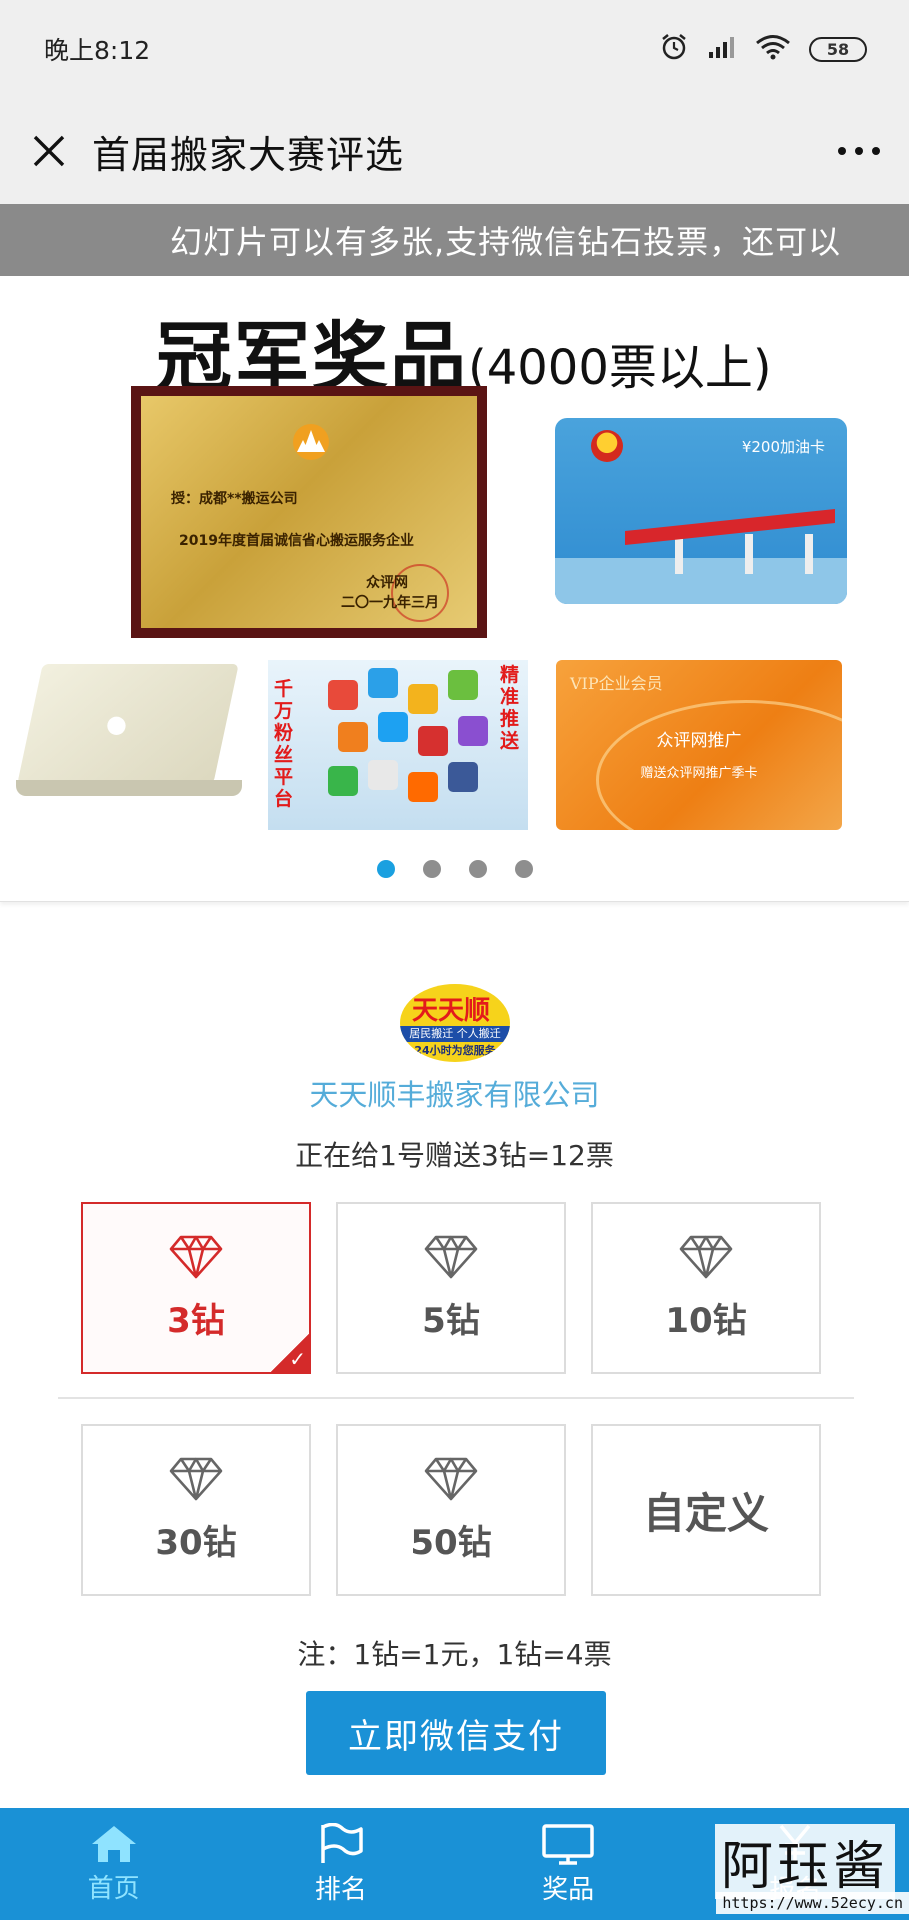  Describe the element at coordinates (387, 583) in the screenshot. I see `plaque-line3: 众评网` at that location.